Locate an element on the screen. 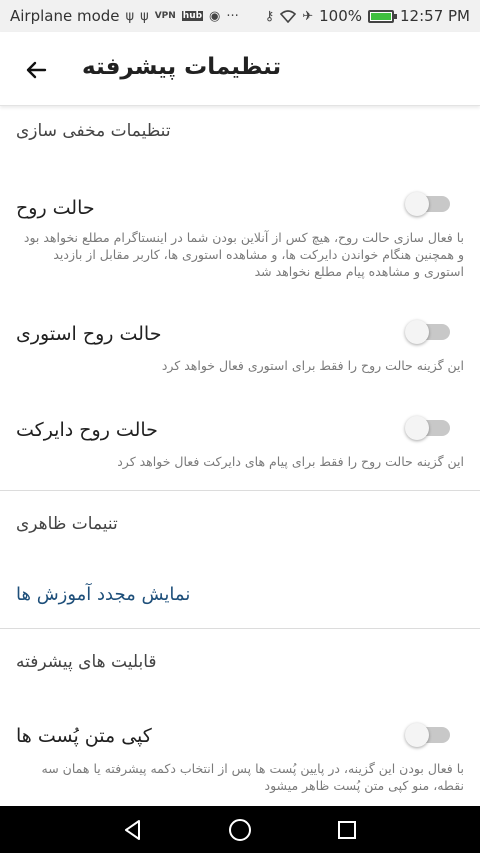  nav-recents-button is located at coordinates (347, 830).